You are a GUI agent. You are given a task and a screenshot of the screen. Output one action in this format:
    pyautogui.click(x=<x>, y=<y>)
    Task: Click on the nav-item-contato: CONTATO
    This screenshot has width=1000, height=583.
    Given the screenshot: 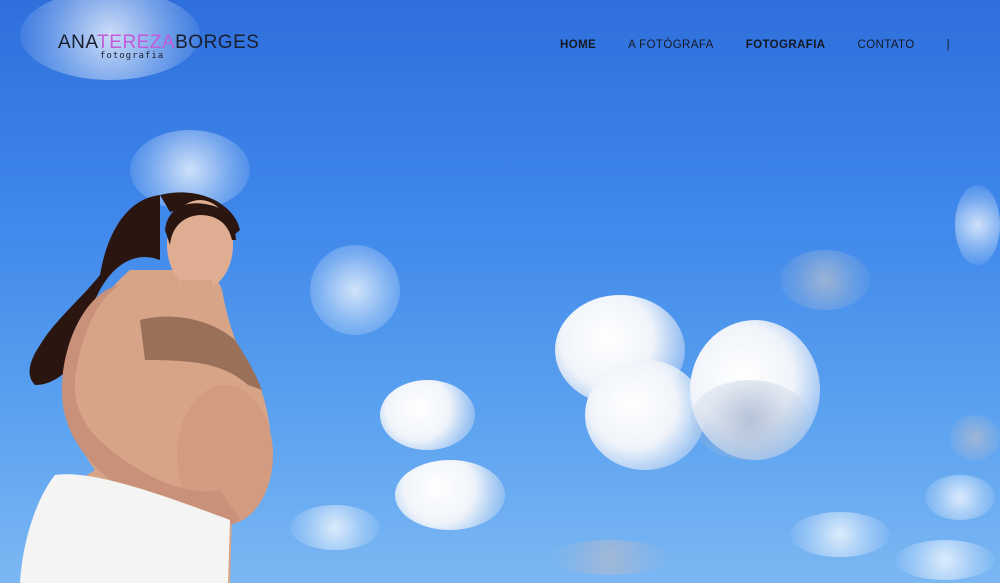 What is the action you would take?
    pyautogui.click(x=886, y=45)
    